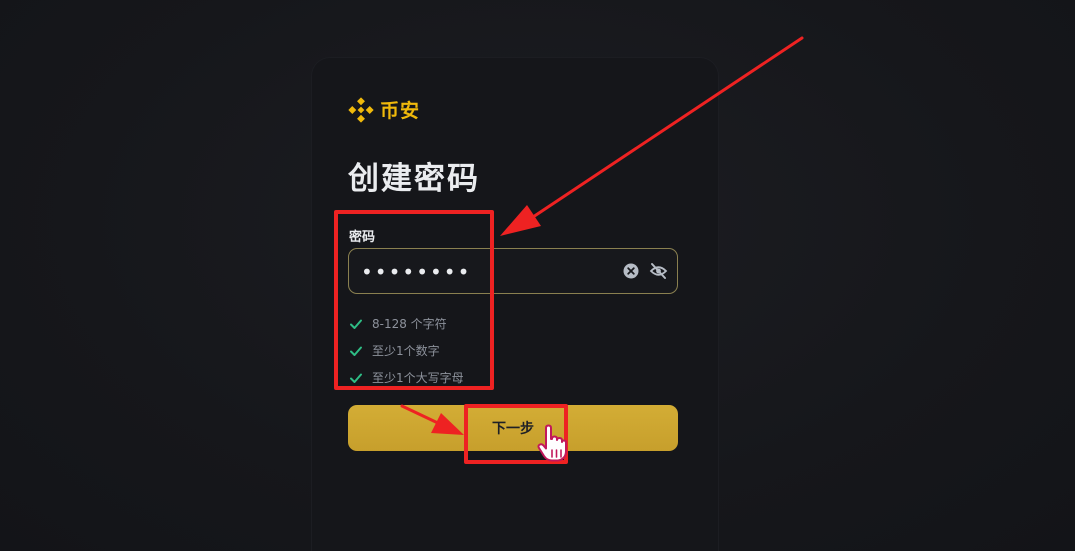 This screenshot has width=1075, height=551. Describe the element at coordinates (552, 443) in the screenshot. I see `hand-pointer-icon` at that location.